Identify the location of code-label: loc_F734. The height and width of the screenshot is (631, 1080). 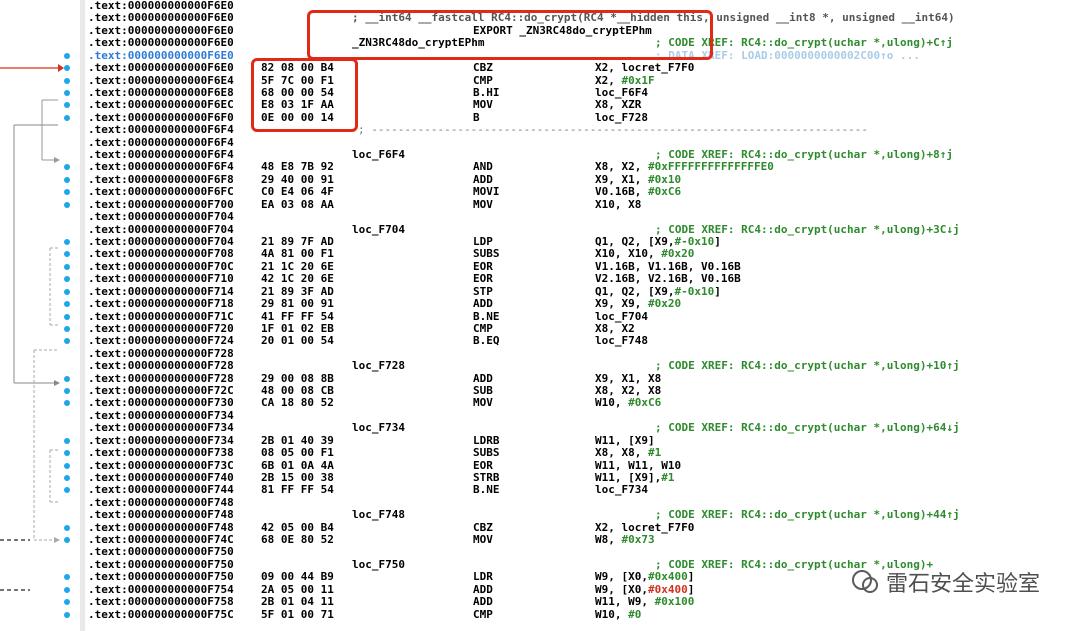
(378, 428).